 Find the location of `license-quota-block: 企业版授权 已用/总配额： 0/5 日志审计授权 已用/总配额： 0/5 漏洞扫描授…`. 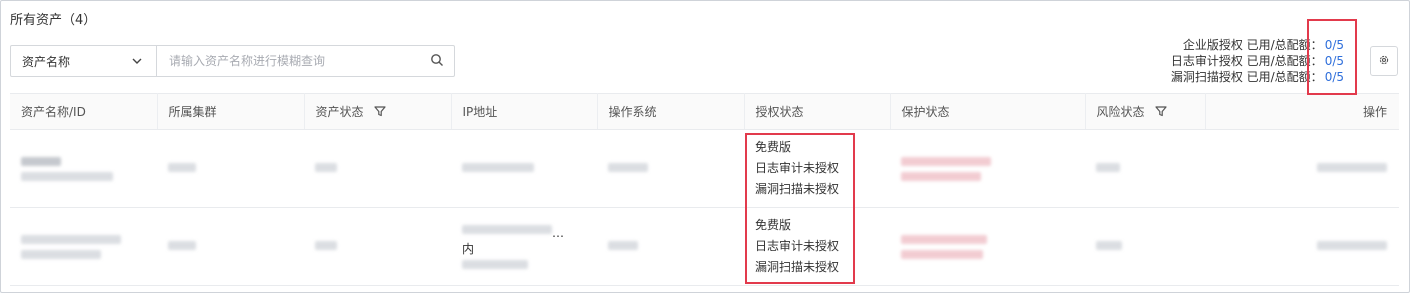

license-quota-block: 企业版授权 已用/总配额： 0/5 日志审计授权 已用/总配额： 0/5 漏洞扫描授… is located at coordinates (1257, 61).